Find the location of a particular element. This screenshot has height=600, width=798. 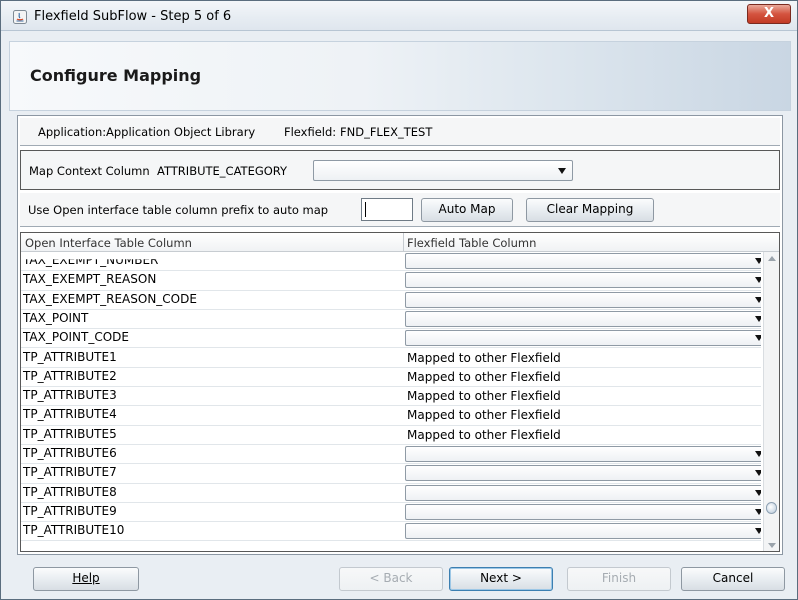

table-row: TP_ATTRIBUTE9 is located at coordinates (391, 513).